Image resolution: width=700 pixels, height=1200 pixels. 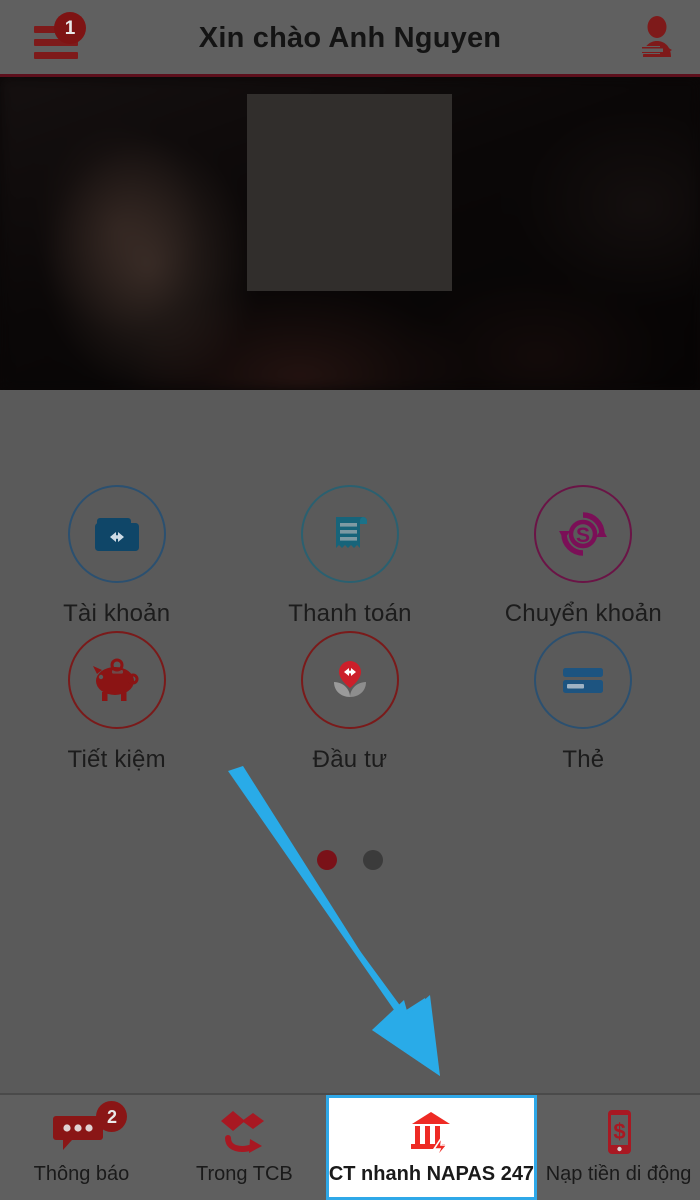 I want to click on chat-bubble-icon: 2, so click(x=86, y=1131).